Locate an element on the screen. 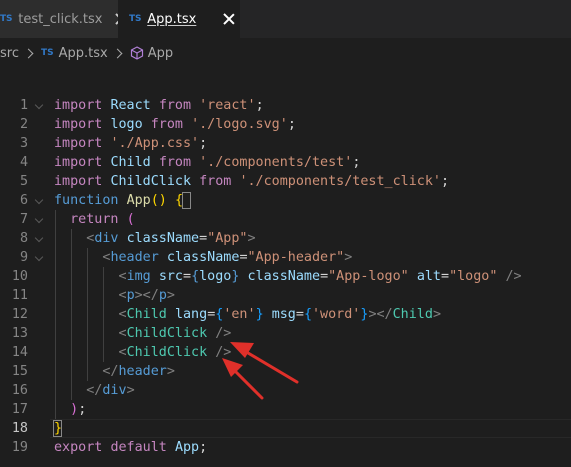  annotation-arrows is located at coordinates (260, 371).